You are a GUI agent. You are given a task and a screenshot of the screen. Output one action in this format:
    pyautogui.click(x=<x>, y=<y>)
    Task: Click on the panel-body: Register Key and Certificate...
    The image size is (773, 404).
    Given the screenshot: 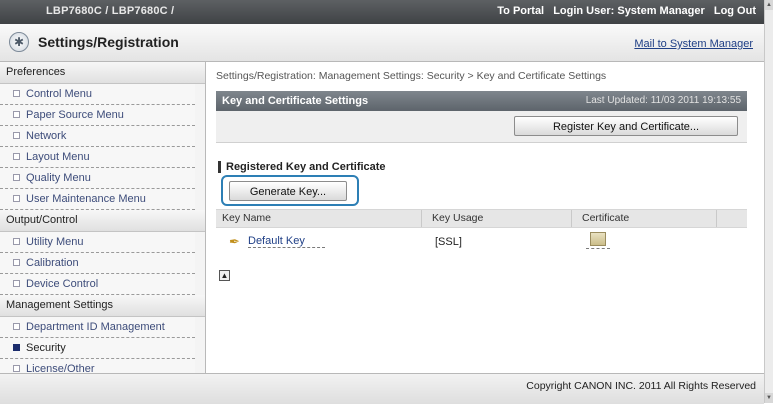 What is the action you would take?
    pyautogui.click(x=481, y=127)
    